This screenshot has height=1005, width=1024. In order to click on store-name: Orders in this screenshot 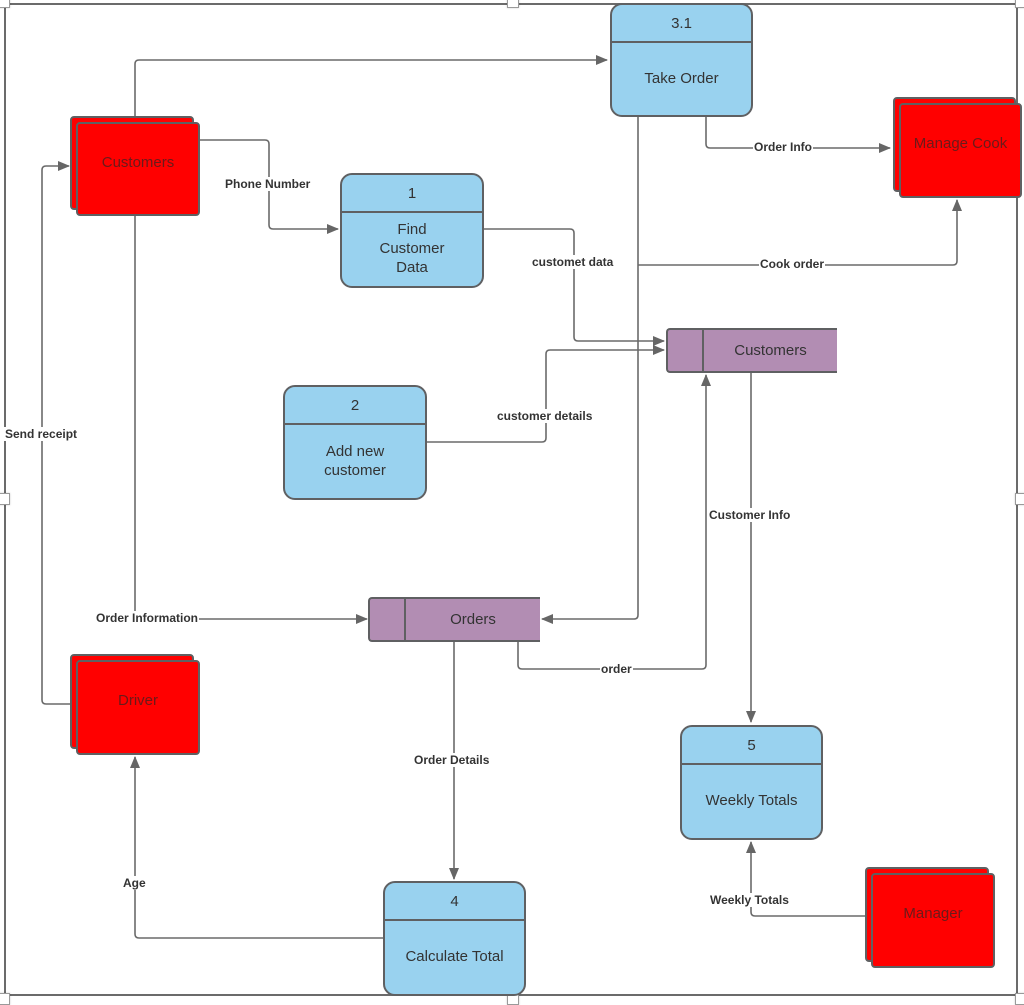, I will do `click(473, 619)`.